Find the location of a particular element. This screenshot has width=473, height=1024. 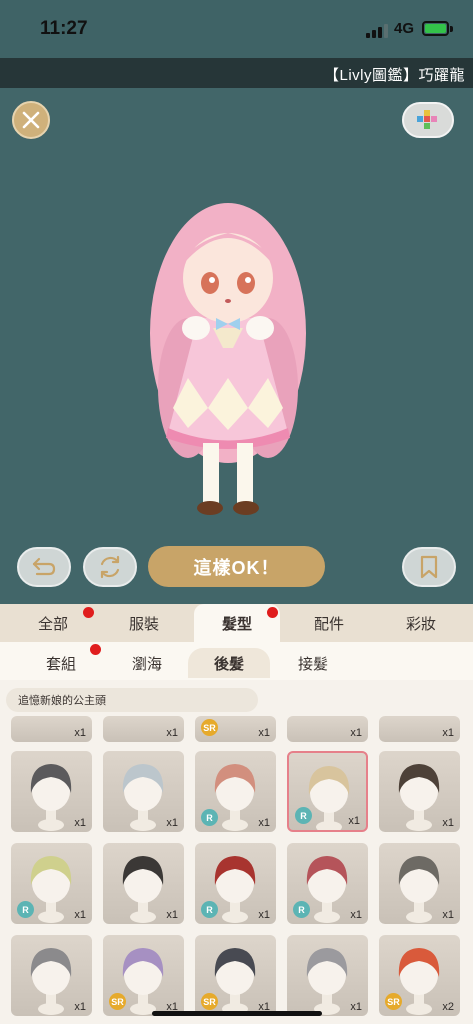

item-count: x2 is located at coordinates (448, 1007).